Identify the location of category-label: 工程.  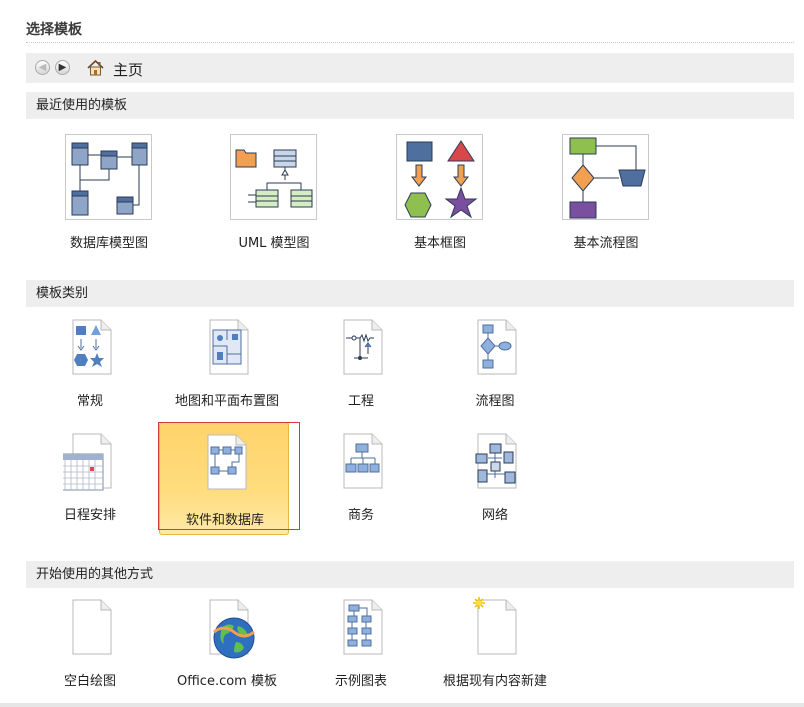
(360, 401).